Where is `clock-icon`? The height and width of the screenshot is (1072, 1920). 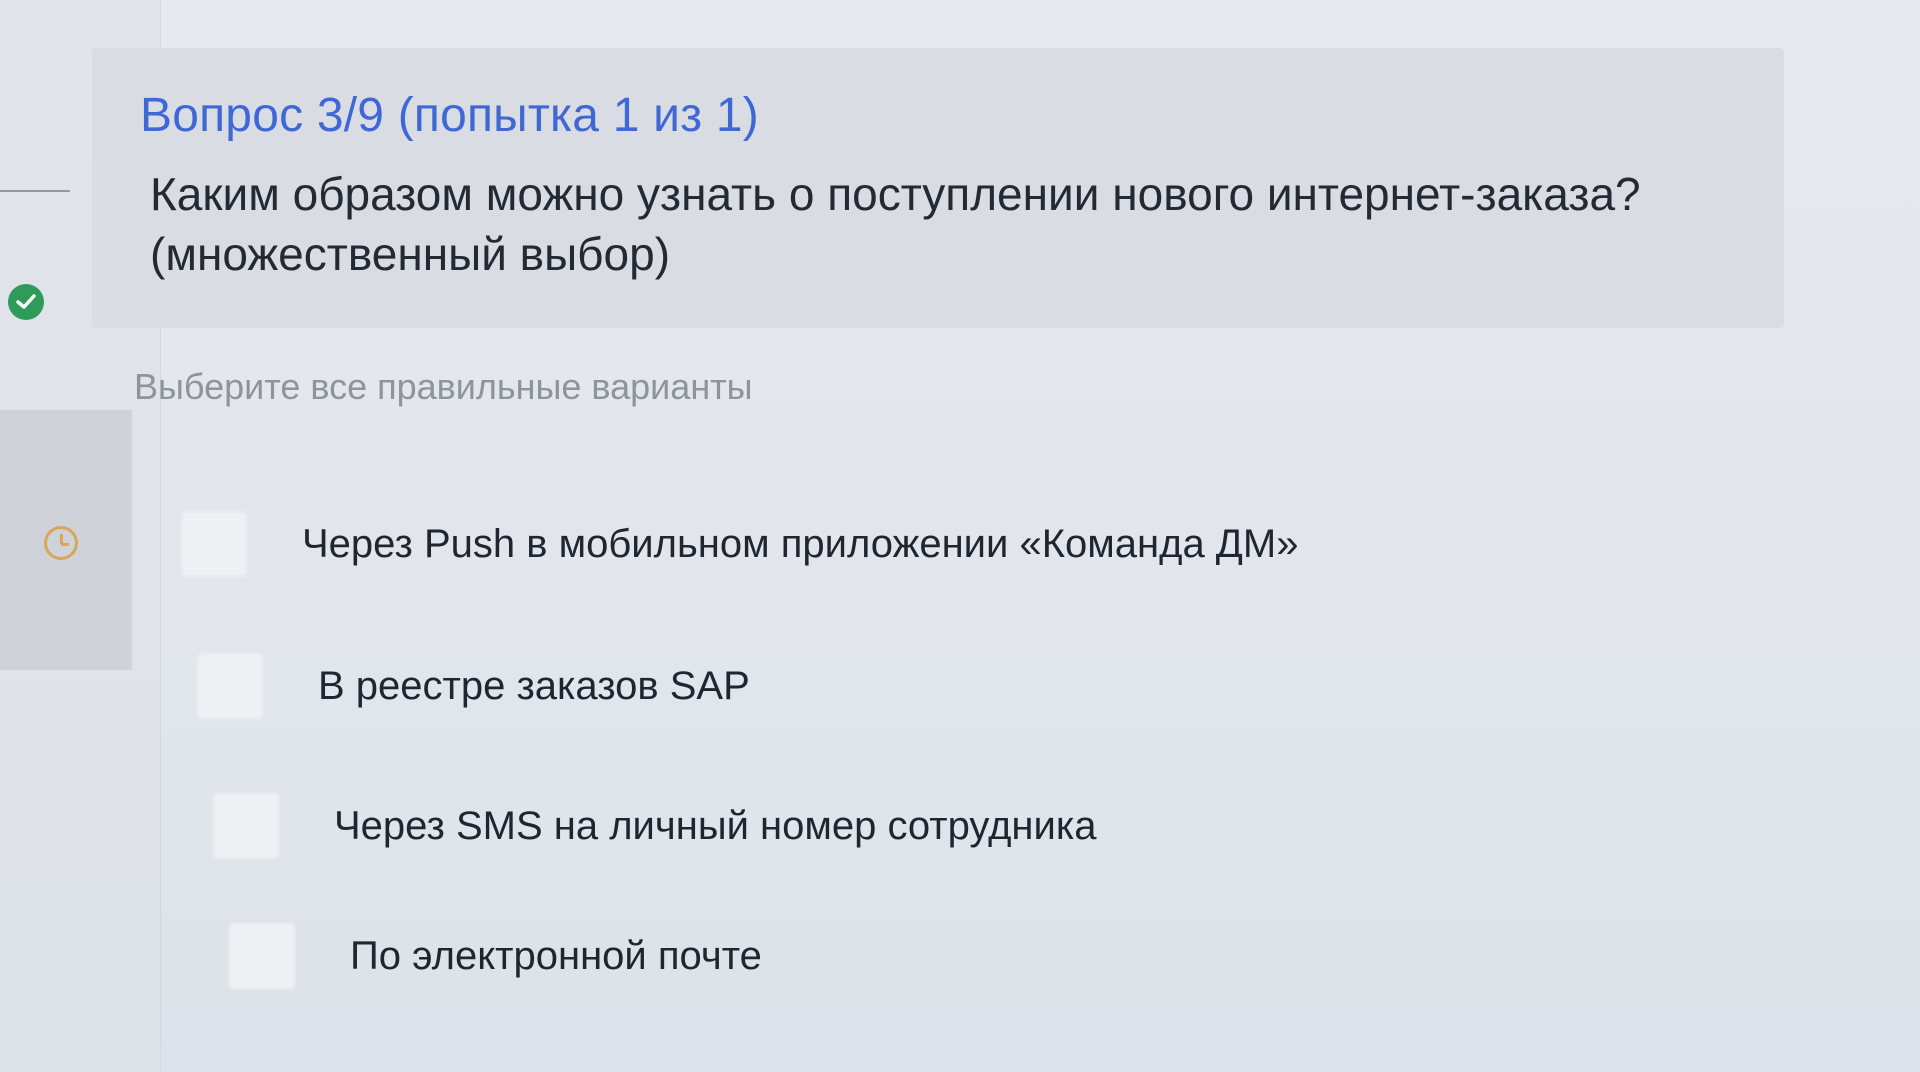 clock-icon is located at coordinates (61, 543).